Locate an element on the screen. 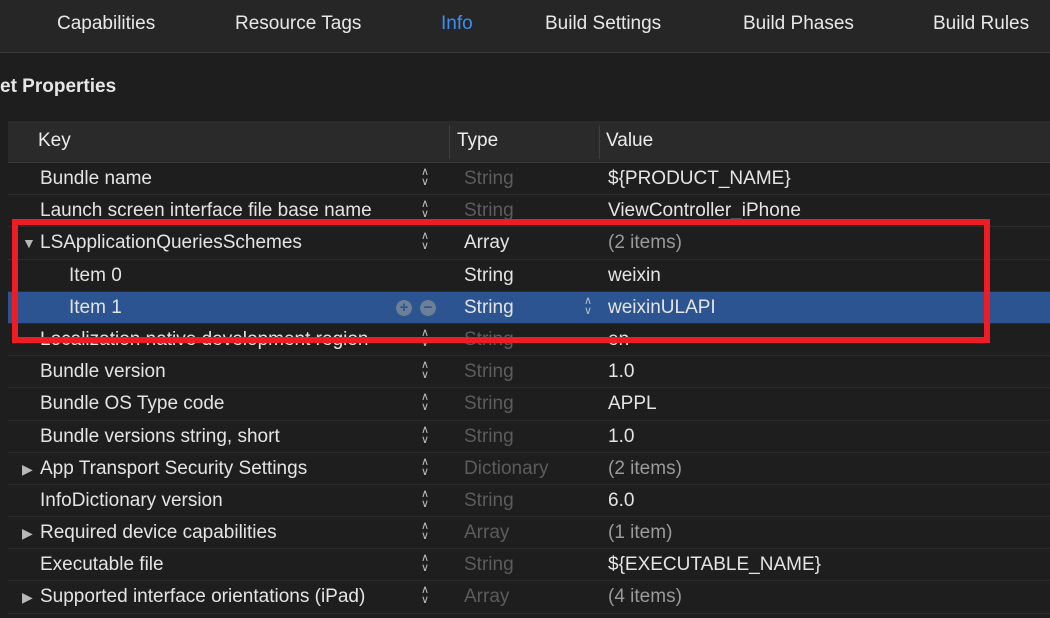 The width and height of the screenshot is (1050, 618). tab-info: Info is located at coordinates (457, 24).